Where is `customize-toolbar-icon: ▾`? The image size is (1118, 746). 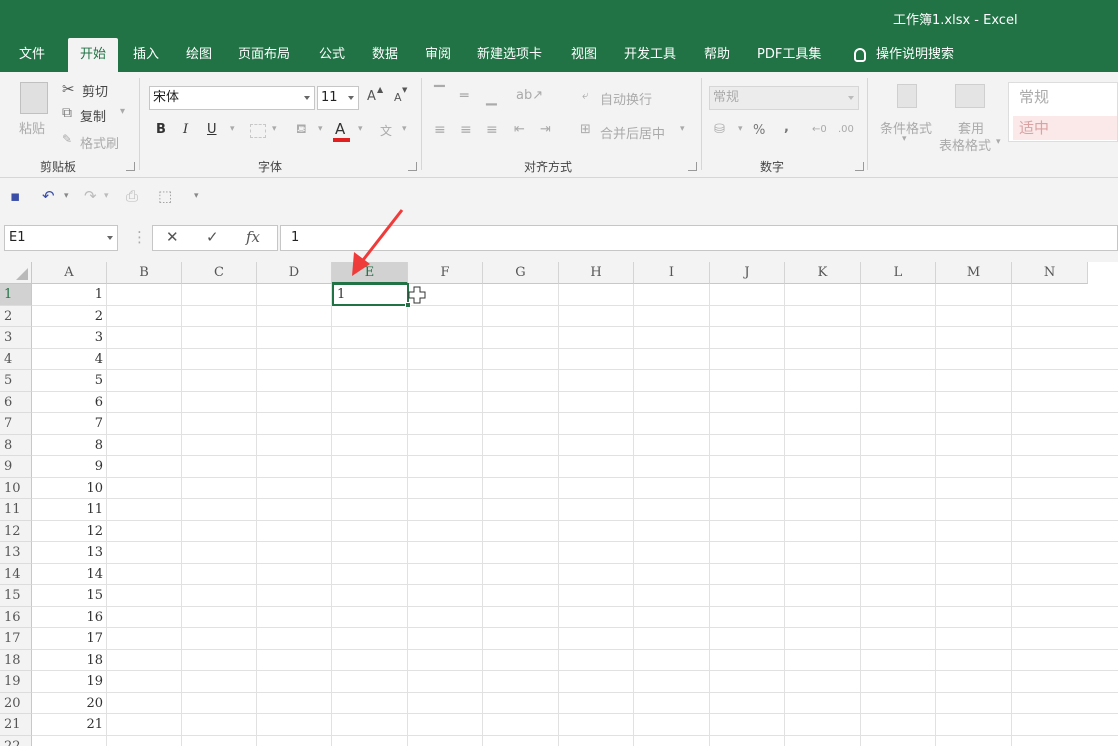
customize-toolbar-icon: ▾ is located at coordinates (196, 196).